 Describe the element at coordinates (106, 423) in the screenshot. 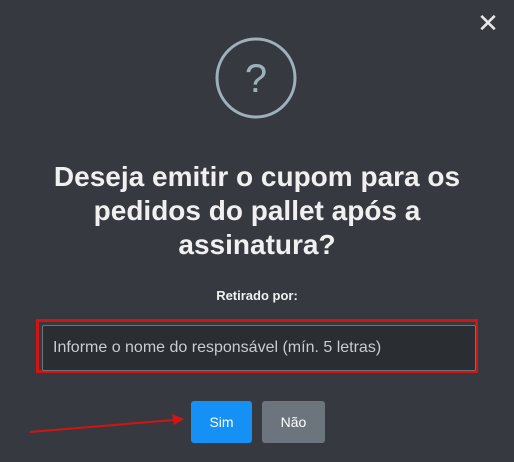

I see `annotation-arrow` at that location.